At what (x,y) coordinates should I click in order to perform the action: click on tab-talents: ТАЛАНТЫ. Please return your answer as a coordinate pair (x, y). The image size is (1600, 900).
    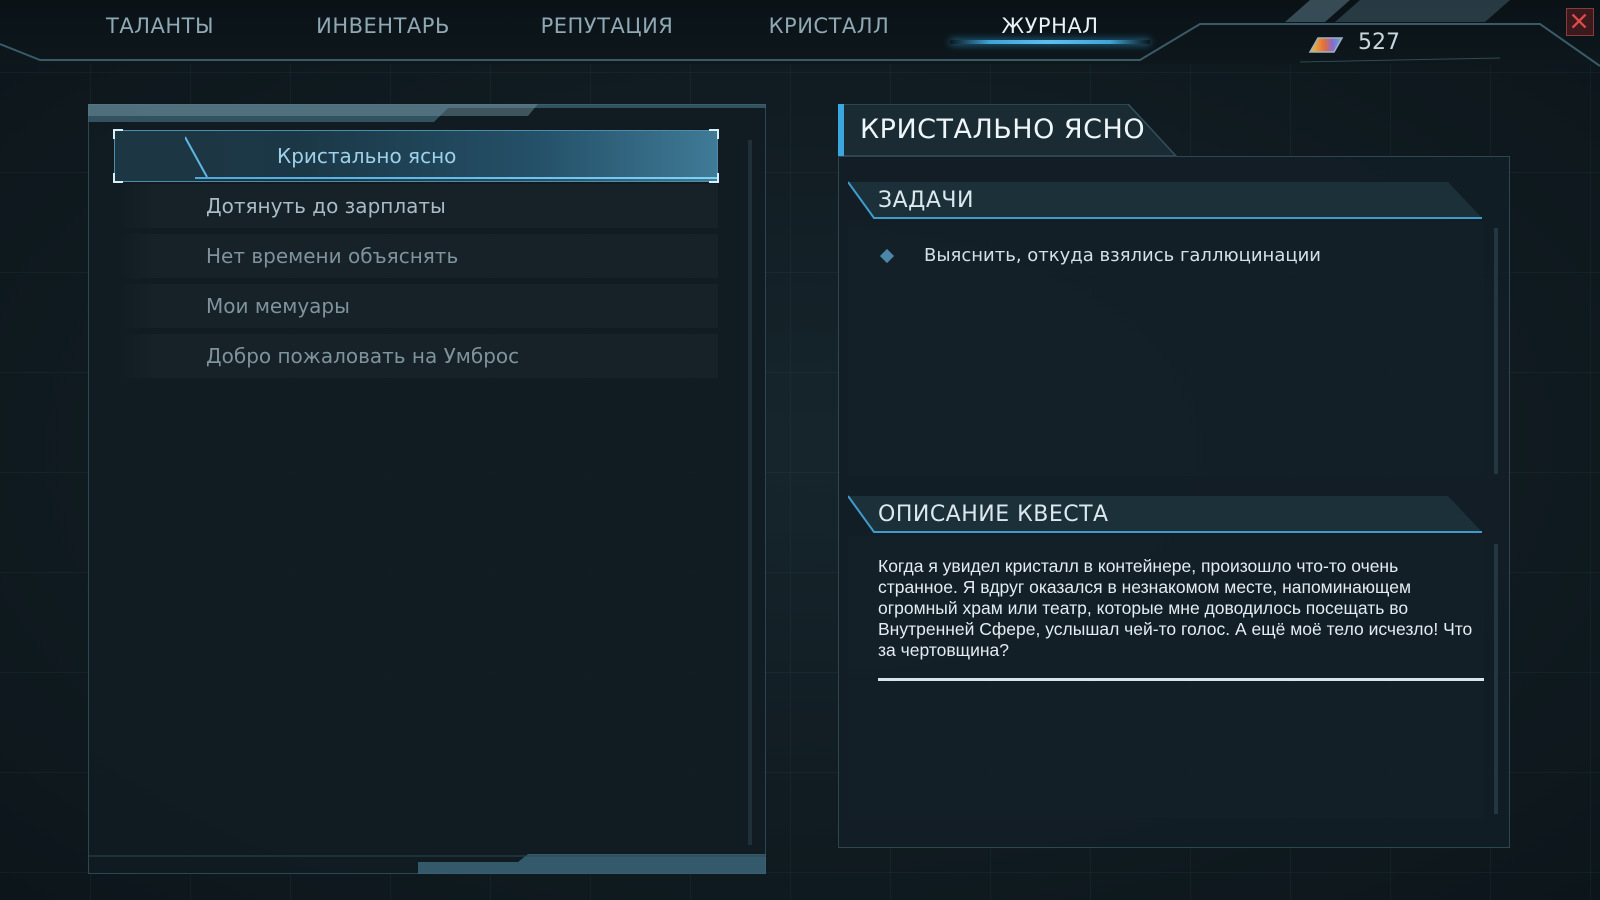
    Looking at the image, I should click on (160, 29).